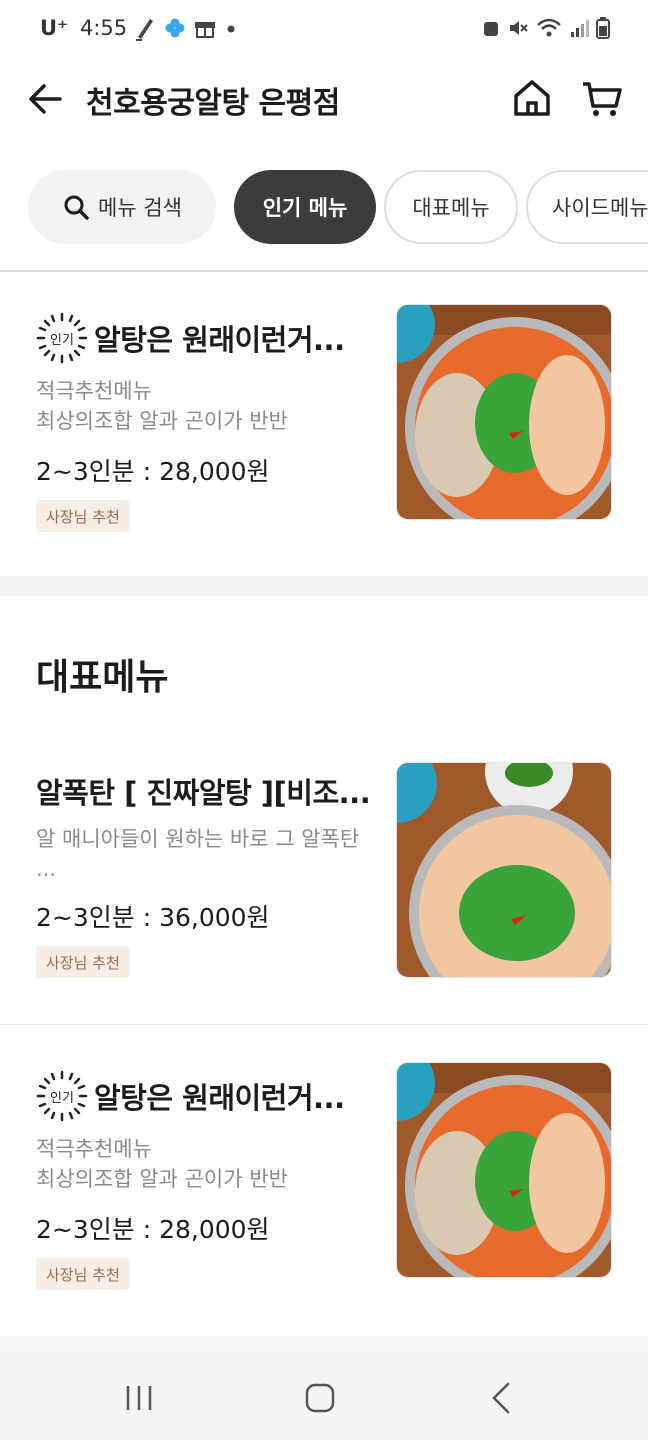  I want to click on carrier-label: U⁺, so click(54, 28).